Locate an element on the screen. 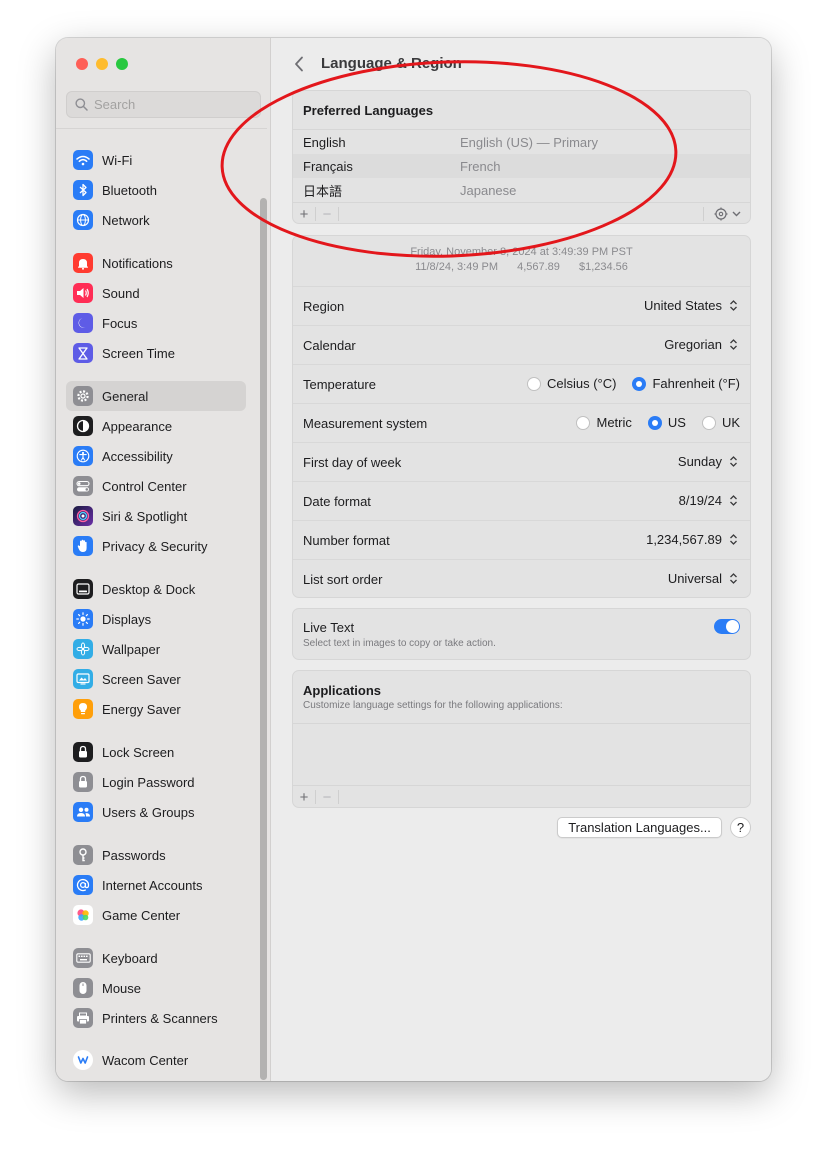  region-popup: United States is located at coordinates (692, 305).